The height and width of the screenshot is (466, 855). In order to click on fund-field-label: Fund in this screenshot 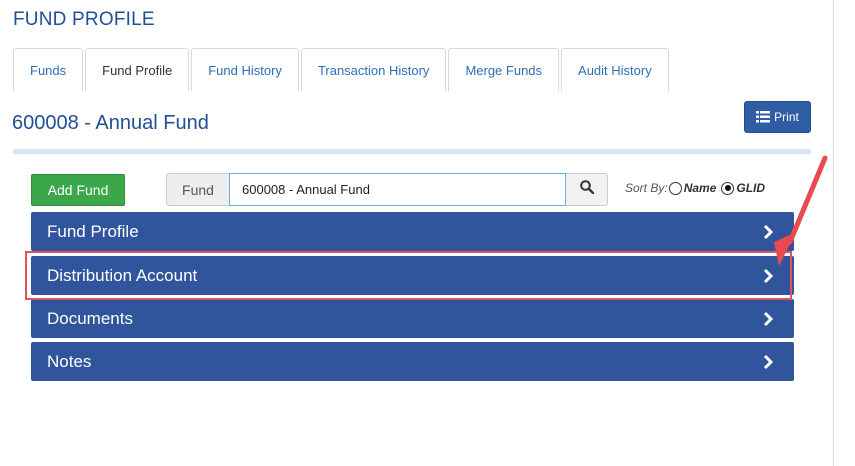, I will do `click(197, 189)`.